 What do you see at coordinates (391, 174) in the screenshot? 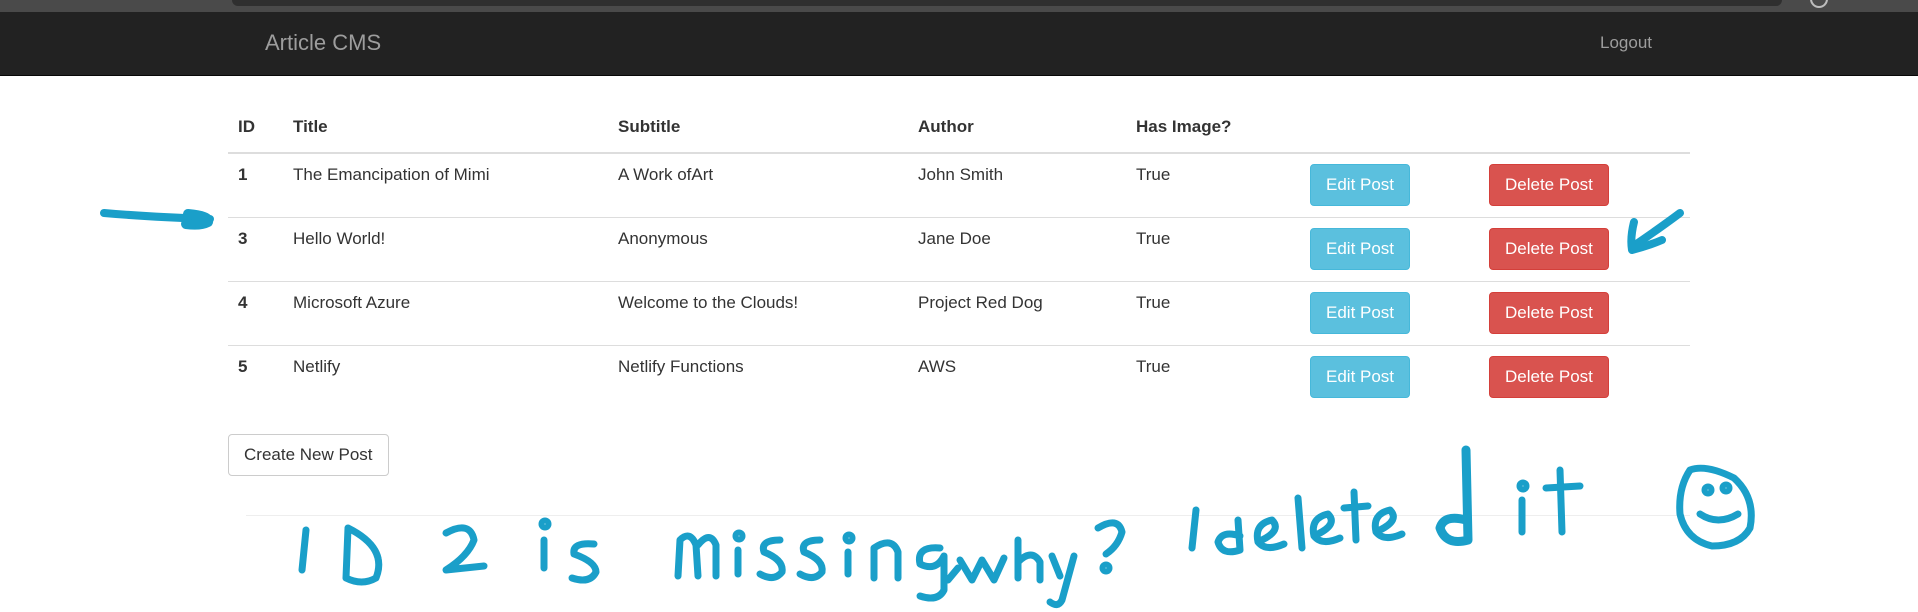
I see `row-title: The Emancipation of Mimi` at bounding box center [391, 174].